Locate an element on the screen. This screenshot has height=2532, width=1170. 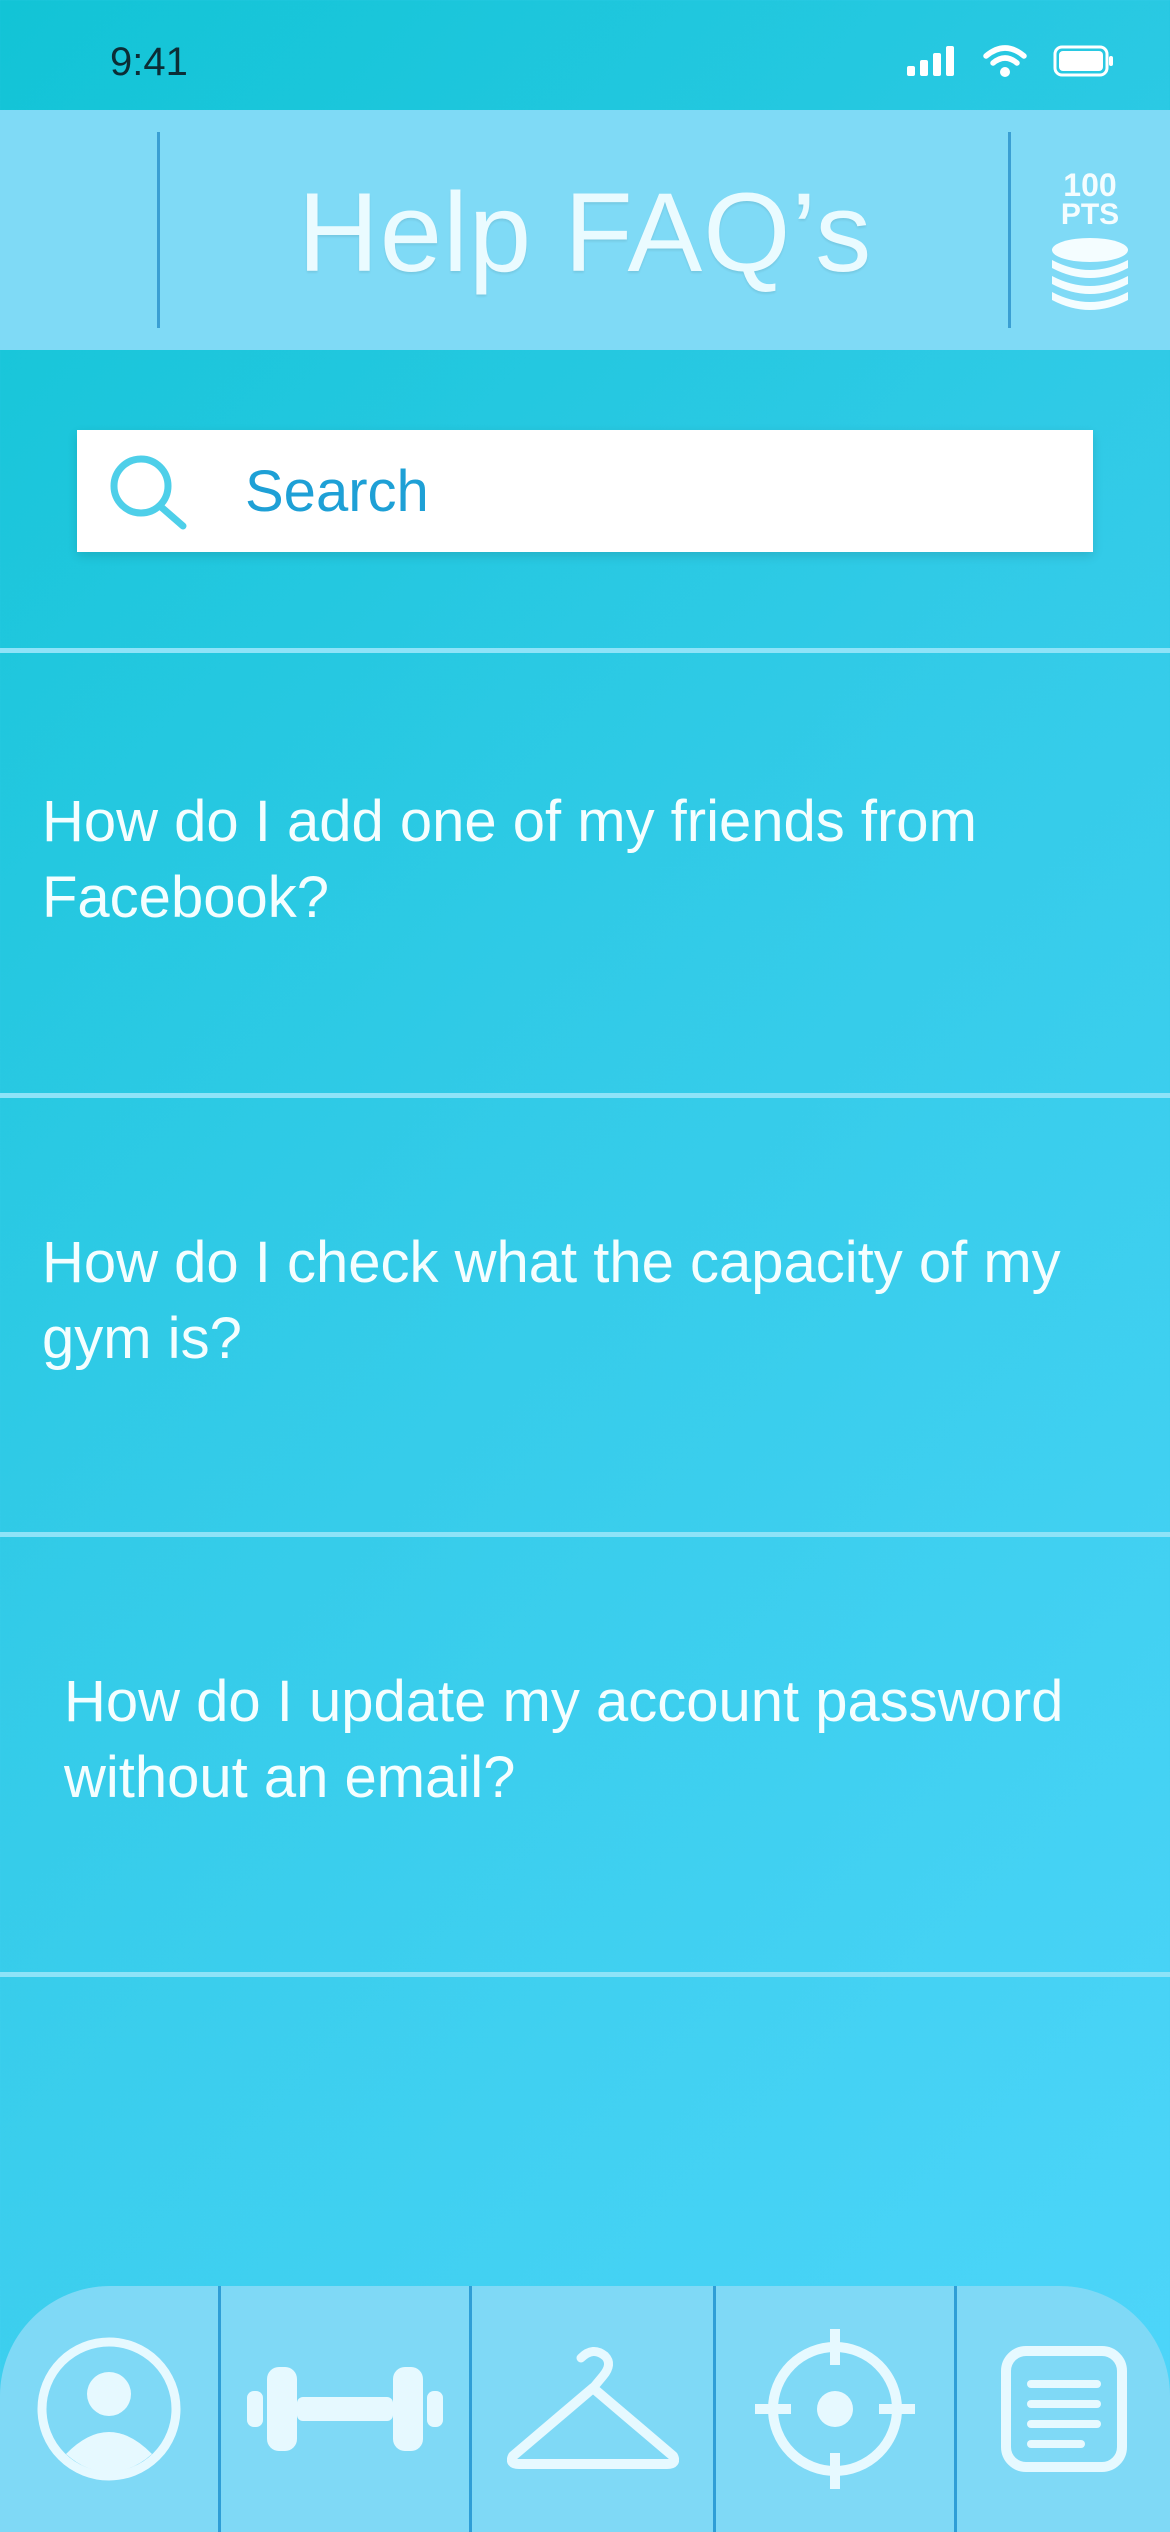
target-icon is located at coordinates (835, 2409).